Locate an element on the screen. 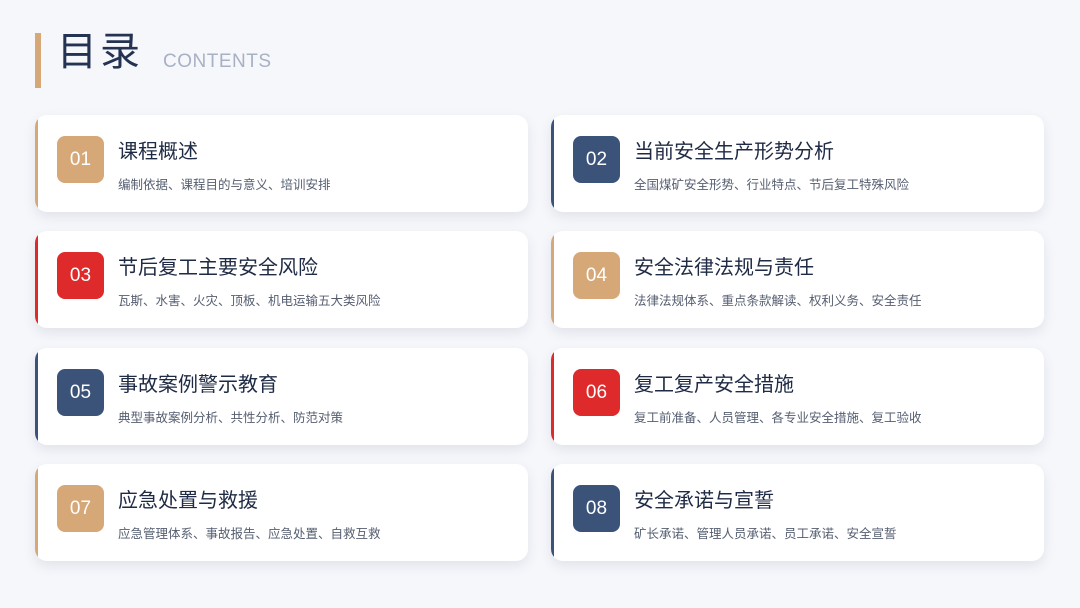 The width and height of the screenshot is (1080, 608). page-title: 目录 is located at coordinates (100, 52).